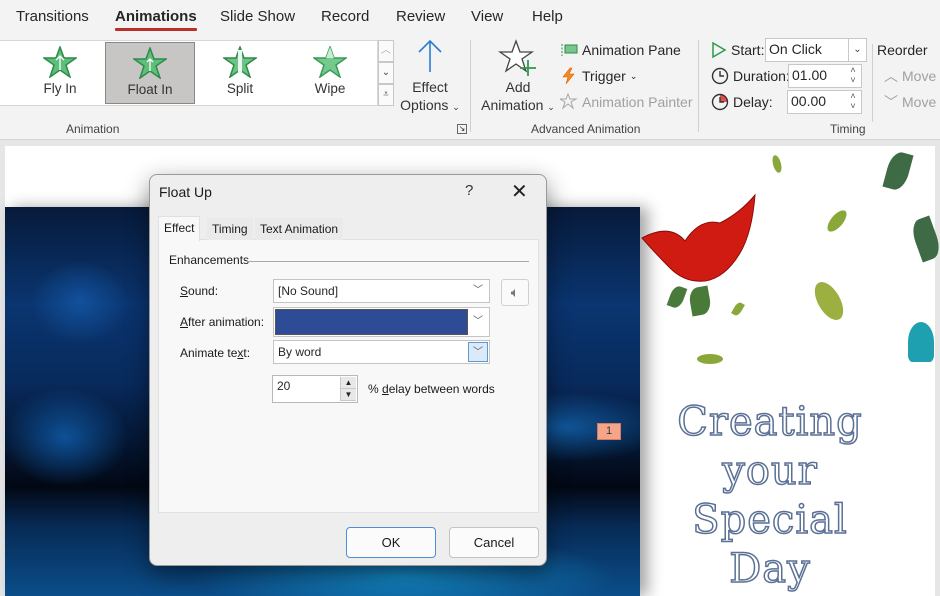  What do you see at coordinates (60, 88) in the screenshot?
I see `gallery-item-label: Fly In` at bounding box center [60, 88].